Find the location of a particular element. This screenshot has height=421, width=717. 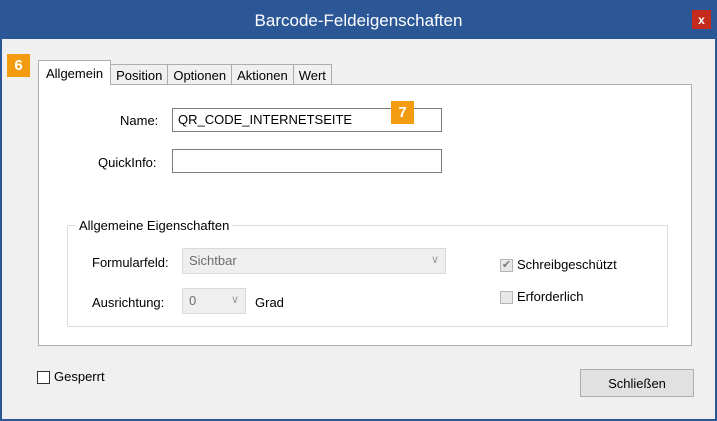

form-field-label: Formularfeld: is located at coordinates (130, 262).